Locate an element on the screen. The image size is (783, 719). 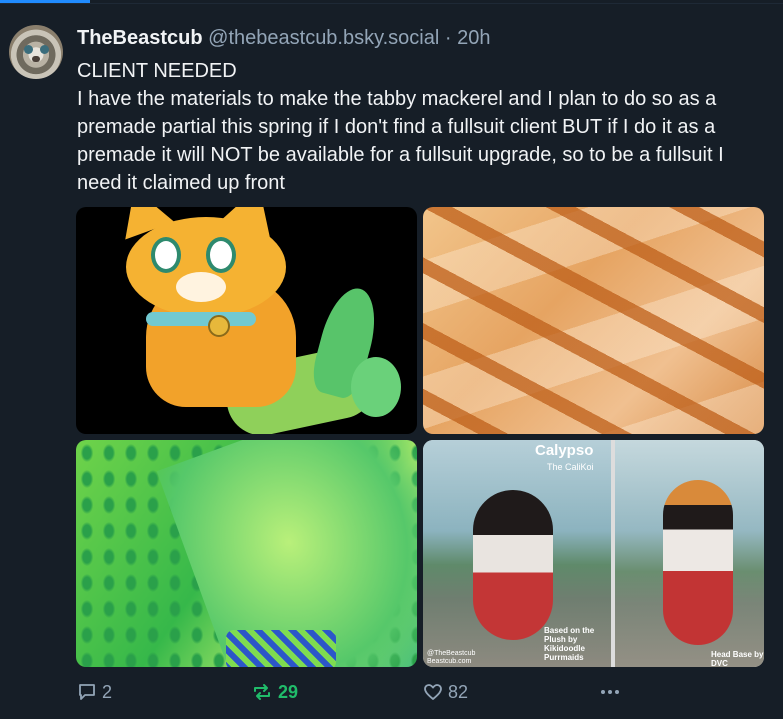
more-options-button is located at coordinates (610, 692).